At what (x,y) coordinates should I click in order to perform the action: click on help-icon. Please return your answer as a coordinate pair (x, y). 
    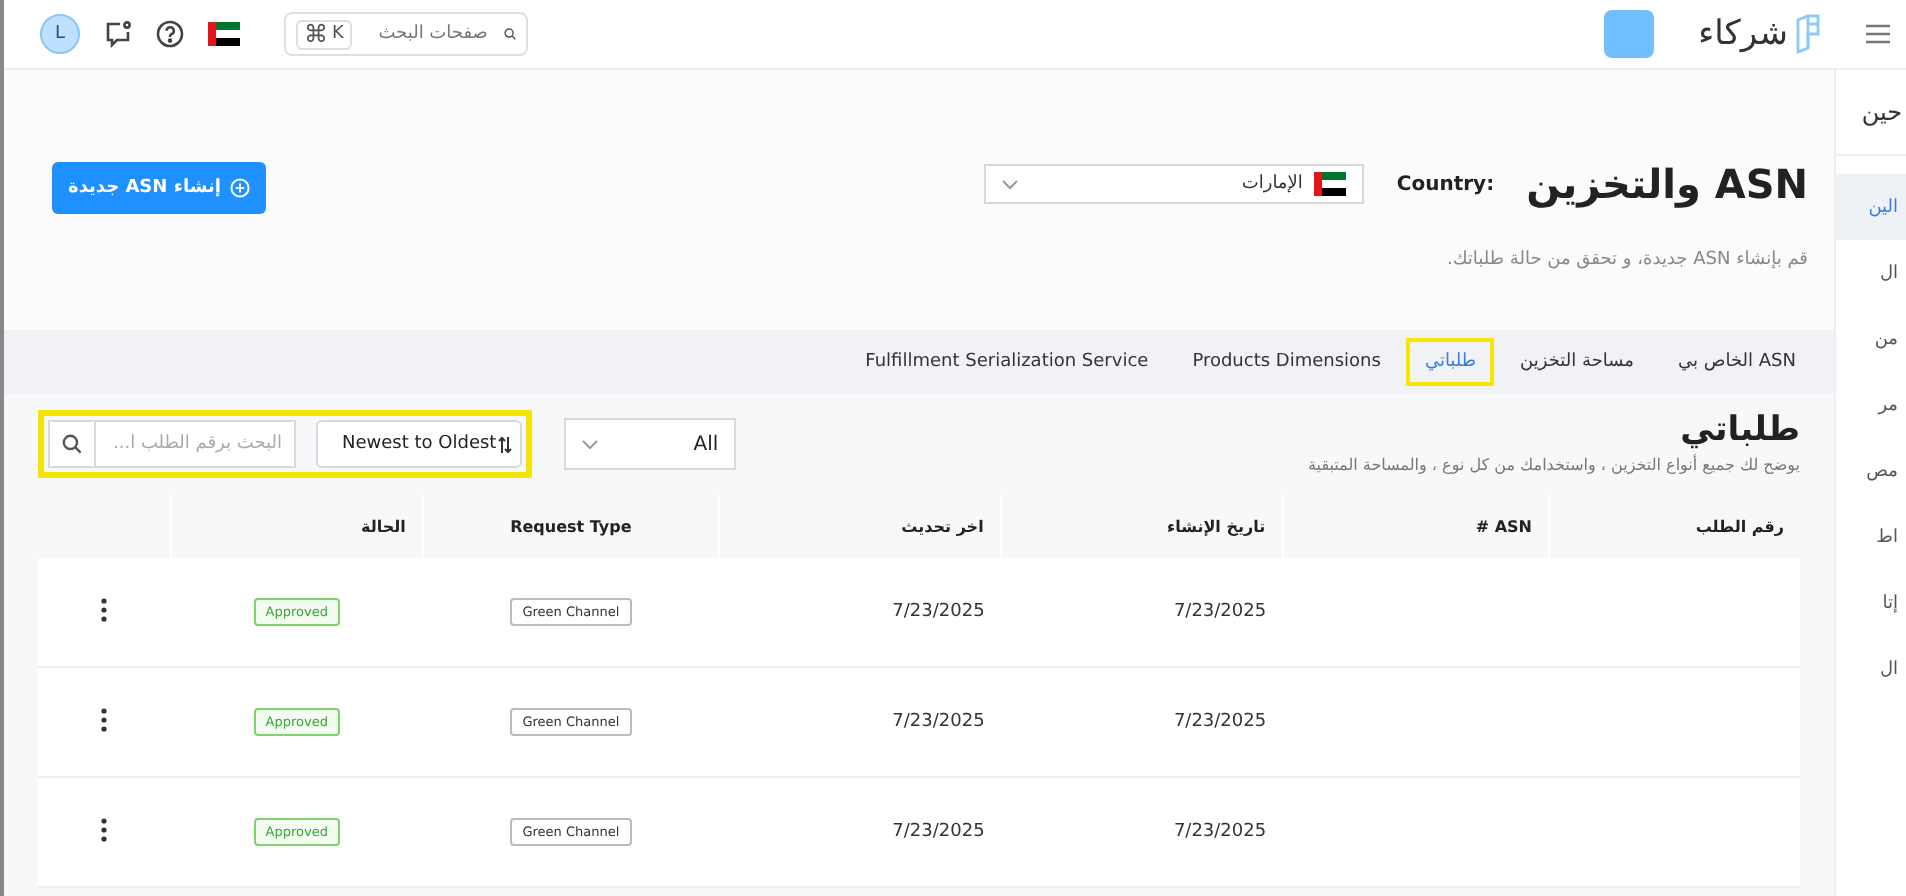
    Looking at the image, I should click on (170, 34).